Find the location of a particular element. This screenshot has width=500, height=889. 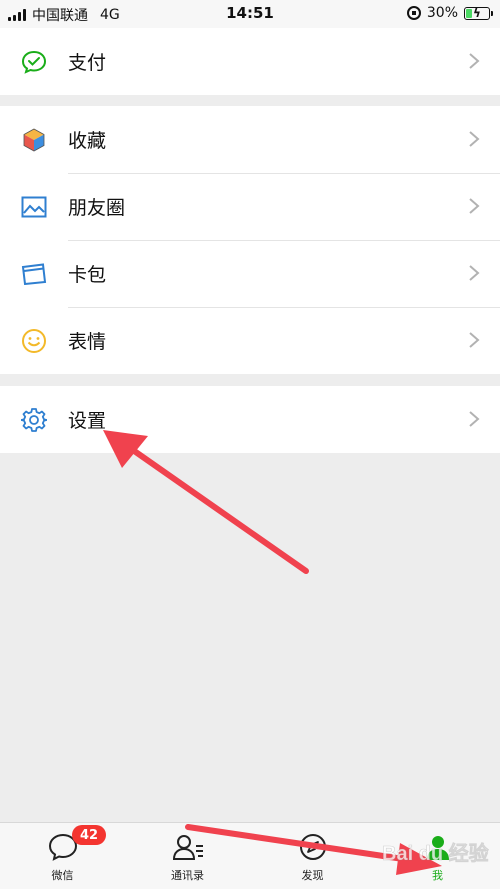

tab-label-me: 我 is located at coordinates (437, 875).